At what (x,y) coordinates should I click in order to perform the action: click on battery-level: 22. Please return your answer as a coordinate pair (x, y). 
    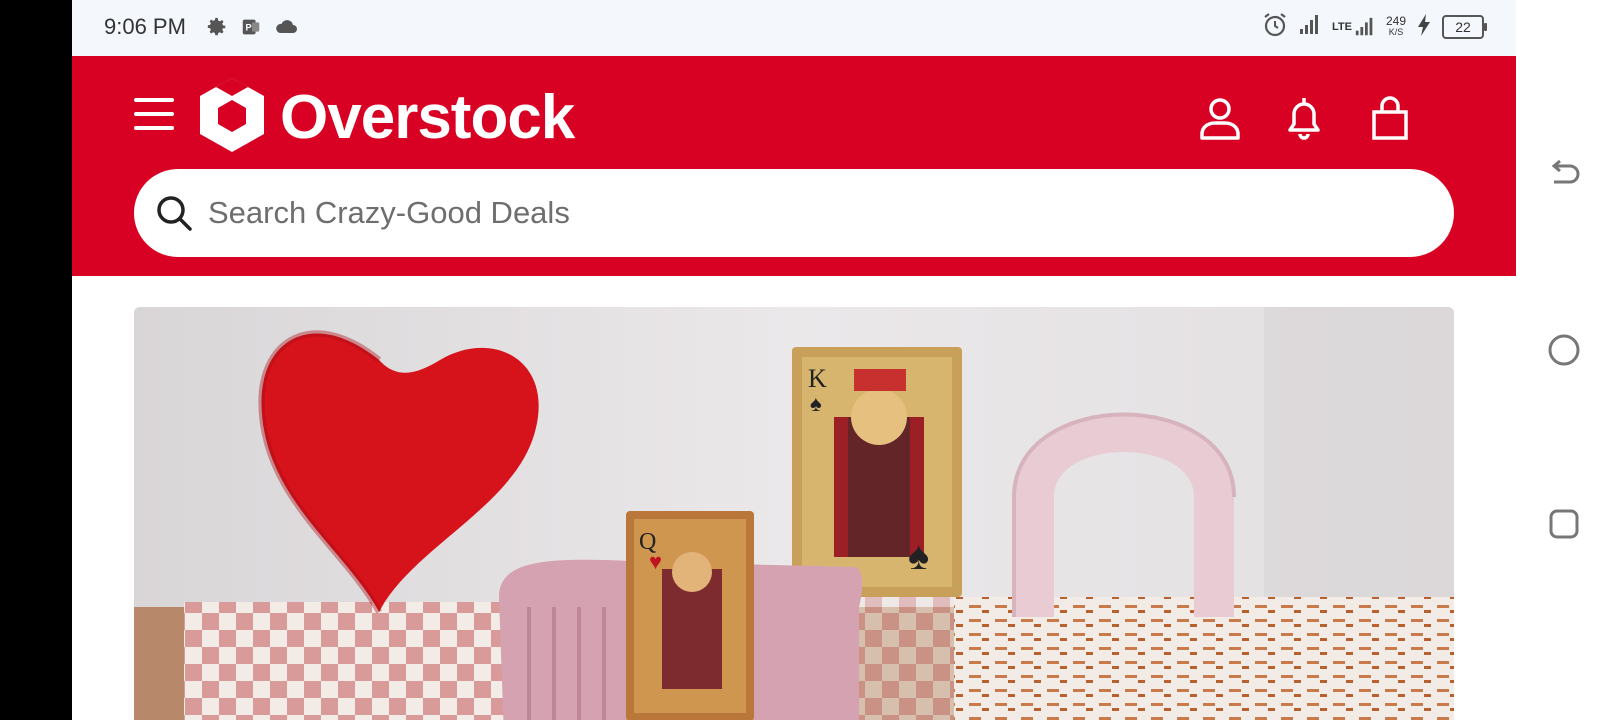
    Looking at the image, I should click on (1463, 26).